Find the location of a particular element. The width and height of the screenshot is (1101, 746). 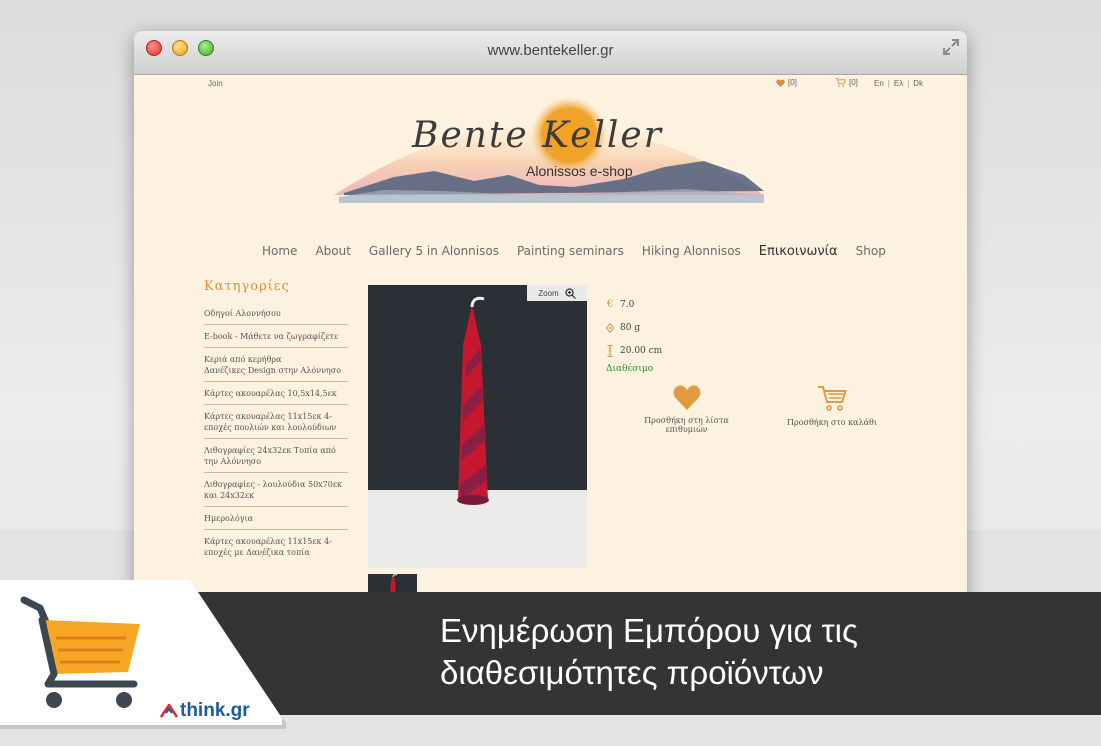

nav-painting-seminars: Painting seminars is located at coordinates (570, 251).